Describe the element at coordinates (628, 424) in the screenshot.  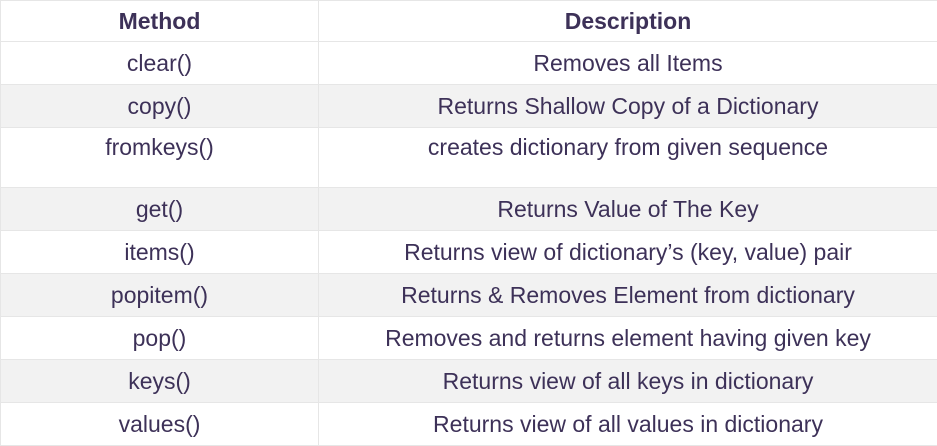
I see `description-cell: Returns view of all values in dictionary` at that location.